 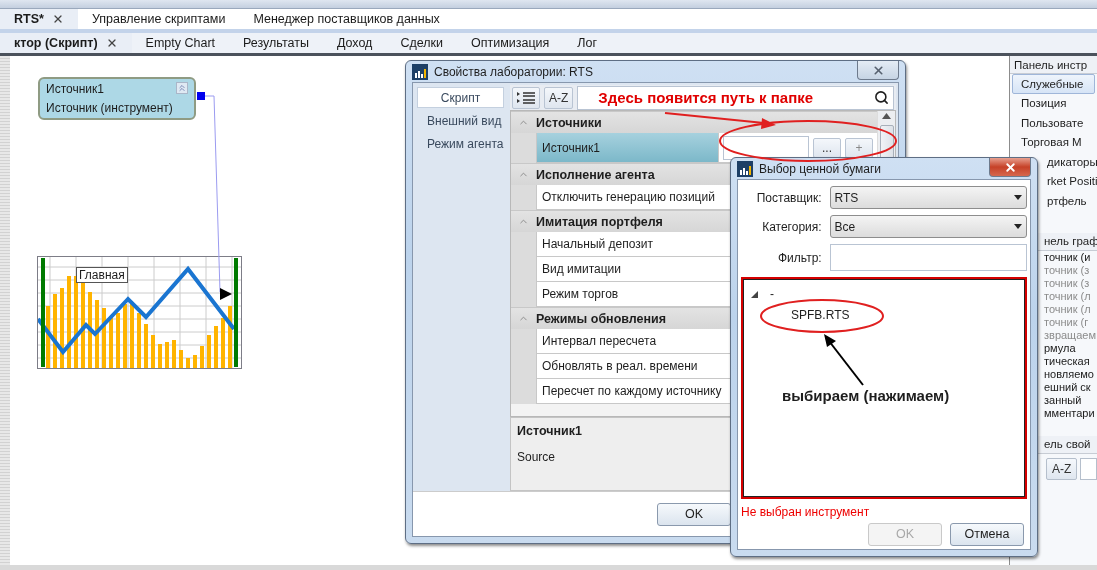 What do you see at coordinates (799, 257) in the screenshot?
I see `field-label: Фильтр:` at bounding box center [799, 257].